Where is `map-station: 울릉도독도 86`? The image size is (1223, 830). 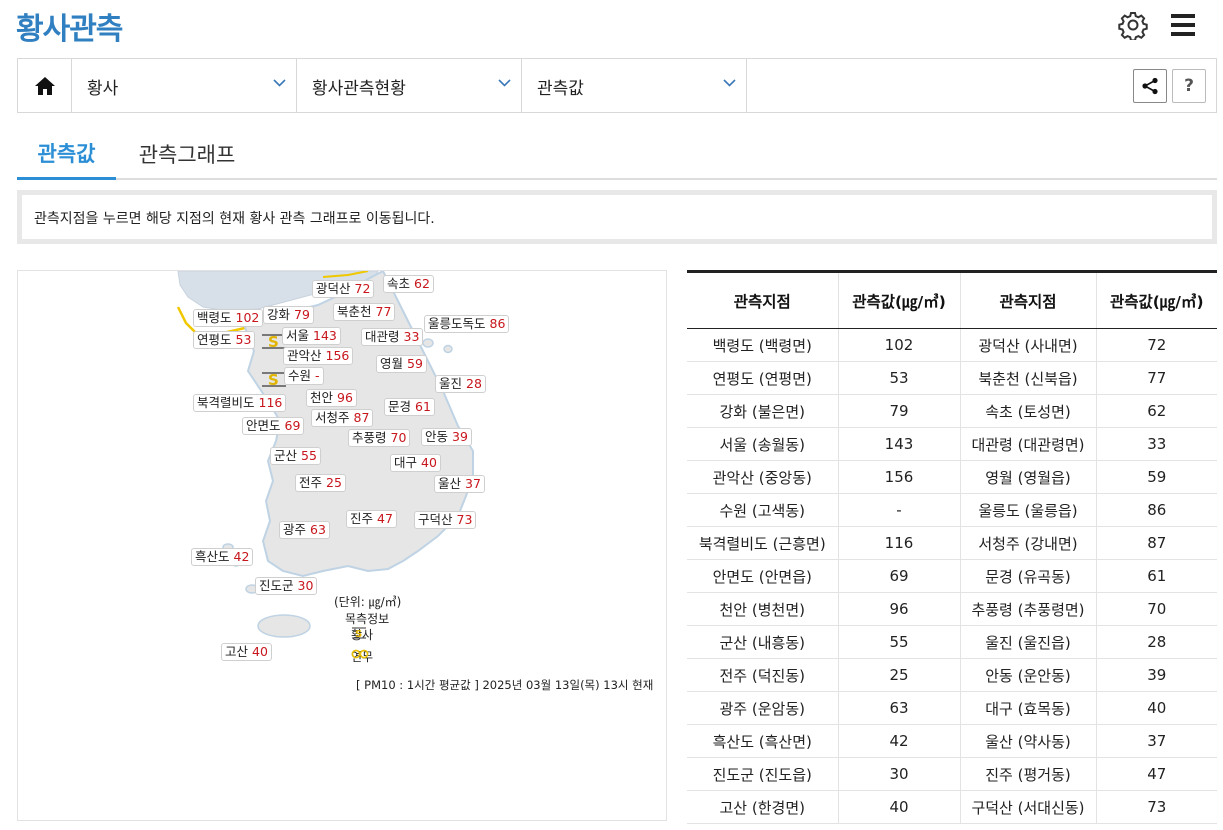
map-station: 울릉도독도 86 is located at coordinates (467, 324).